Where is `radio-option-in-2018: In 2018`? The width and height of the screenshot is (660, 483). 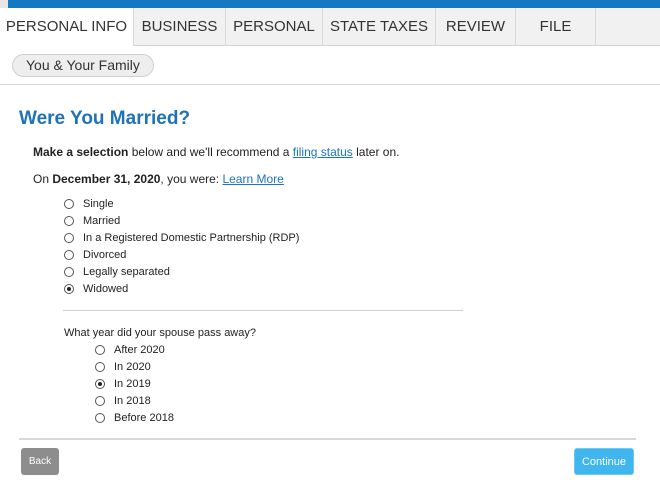 radio-option-in-2018: In 2018 is located at coordinates (123, 400).